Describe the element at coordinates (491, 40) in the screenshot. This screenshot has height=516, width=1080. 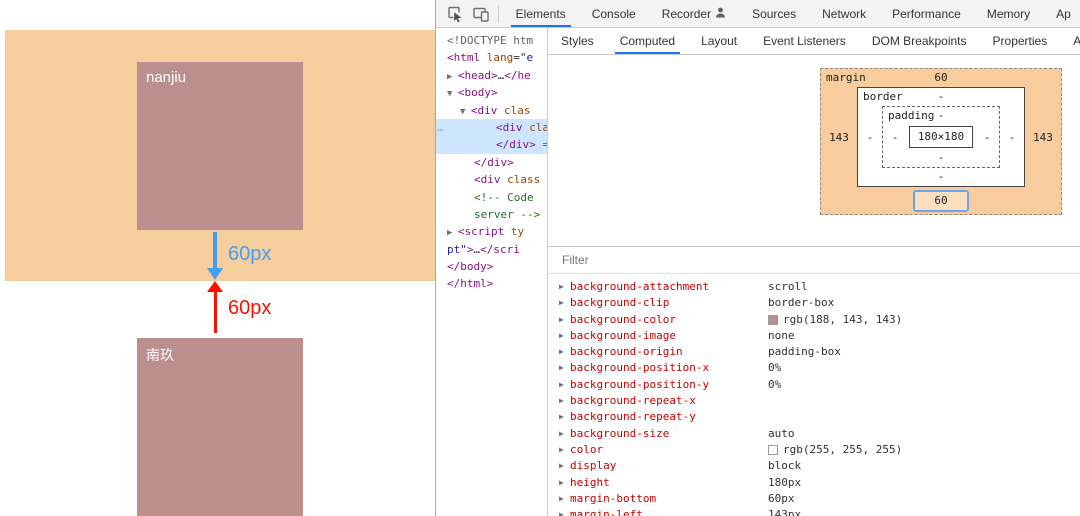
I see `dom-tree-line: <!DOCTYPE htm` at that location.